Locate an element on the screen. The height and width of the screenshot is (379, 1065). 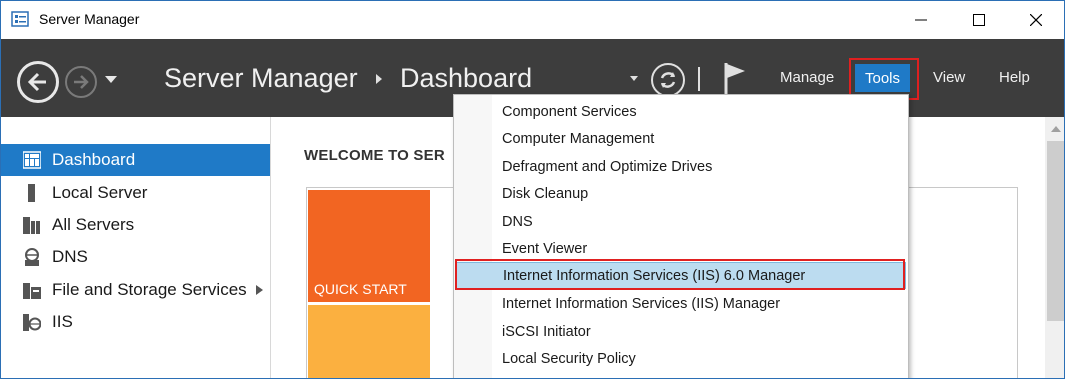
iis-icon is located at coordinates (32, 322).